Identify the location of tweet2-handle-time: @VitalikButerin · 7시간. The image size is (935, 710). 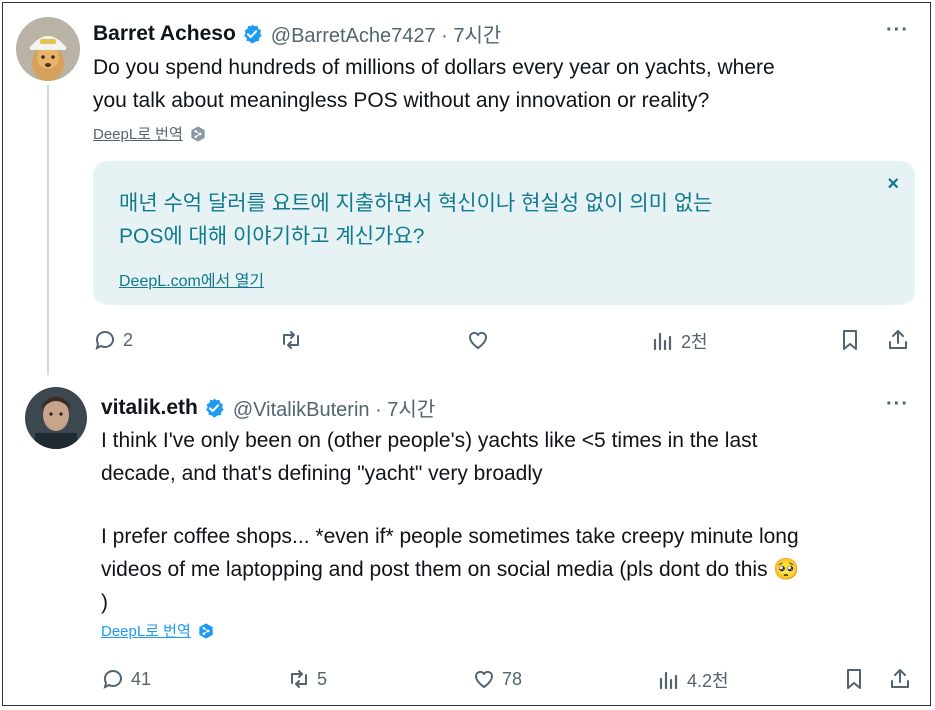
(334, 407).